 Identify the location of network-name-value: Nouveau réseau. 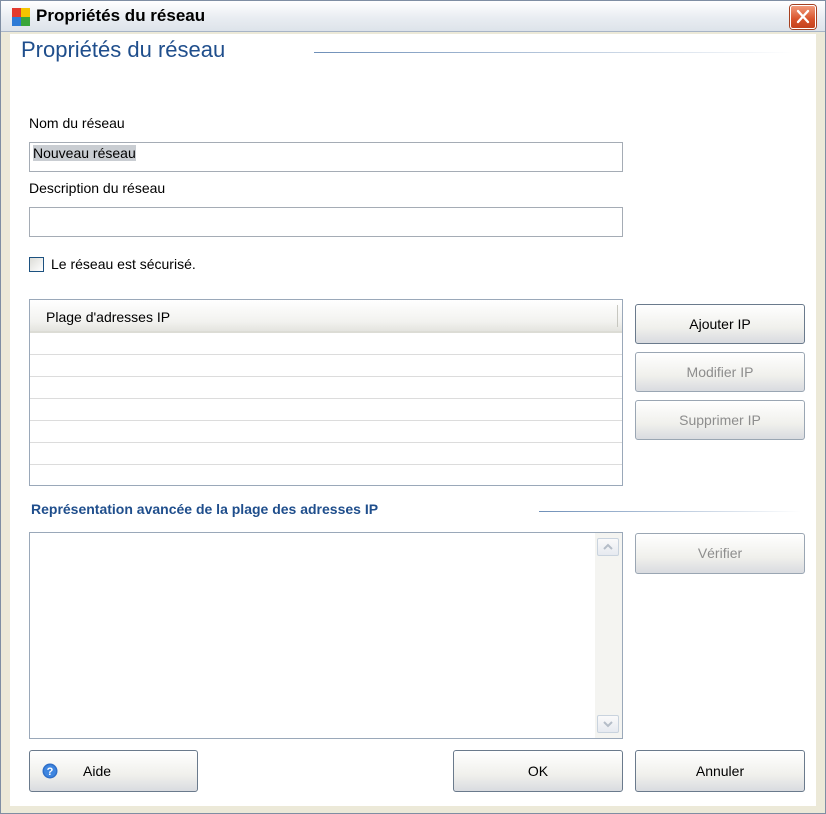
(84, 153).